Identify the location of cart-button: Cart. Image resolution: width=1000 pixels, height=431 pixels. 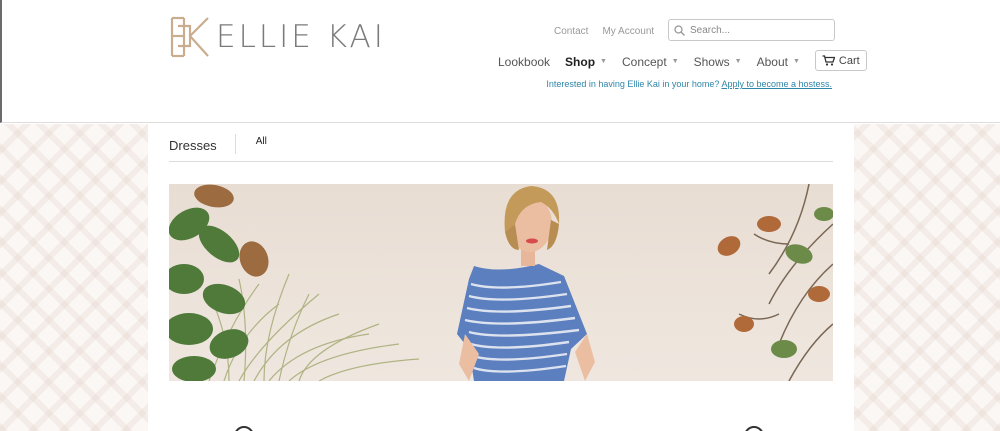
(840, 60).